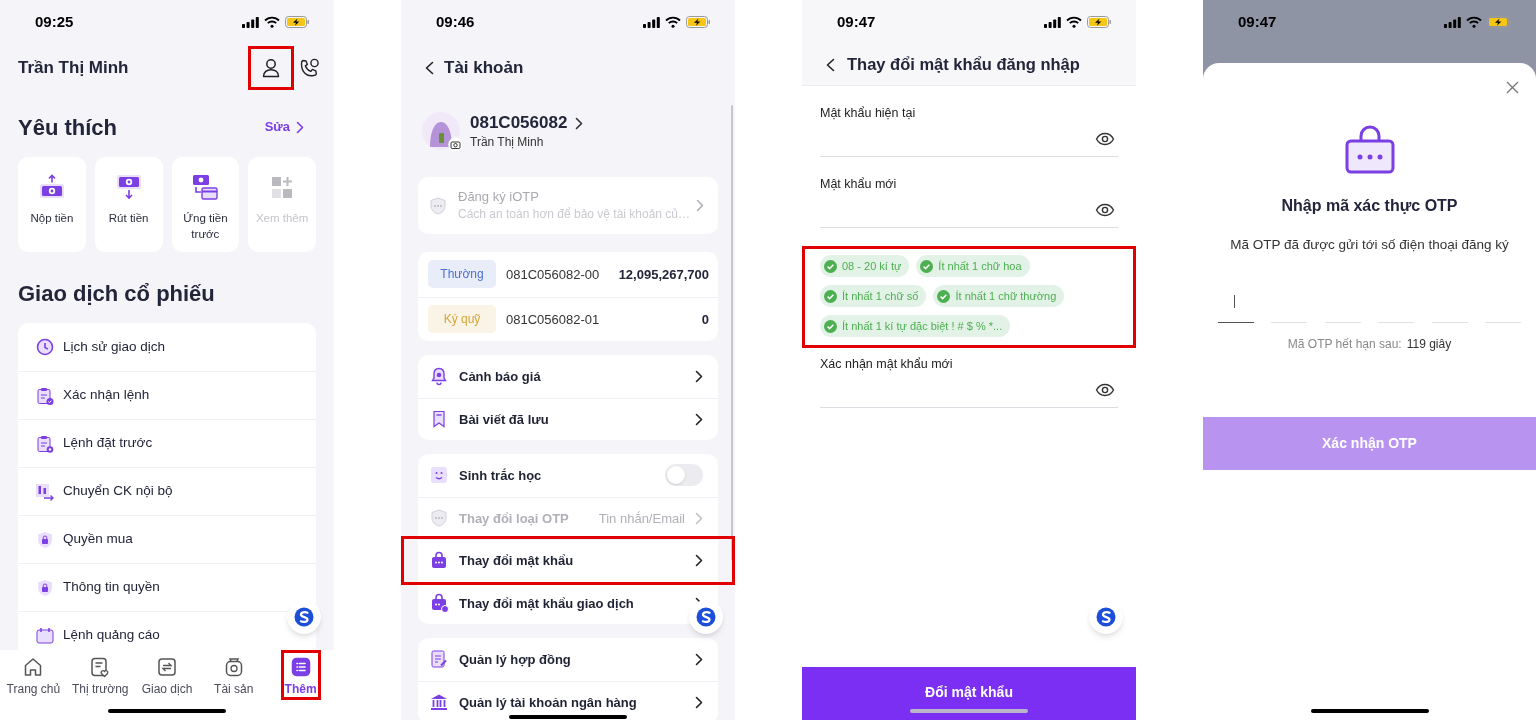  What do you see at coordinates (45, 443) in the screenshot?
I see `clipboard-icon` at bounding box center [45, 443].